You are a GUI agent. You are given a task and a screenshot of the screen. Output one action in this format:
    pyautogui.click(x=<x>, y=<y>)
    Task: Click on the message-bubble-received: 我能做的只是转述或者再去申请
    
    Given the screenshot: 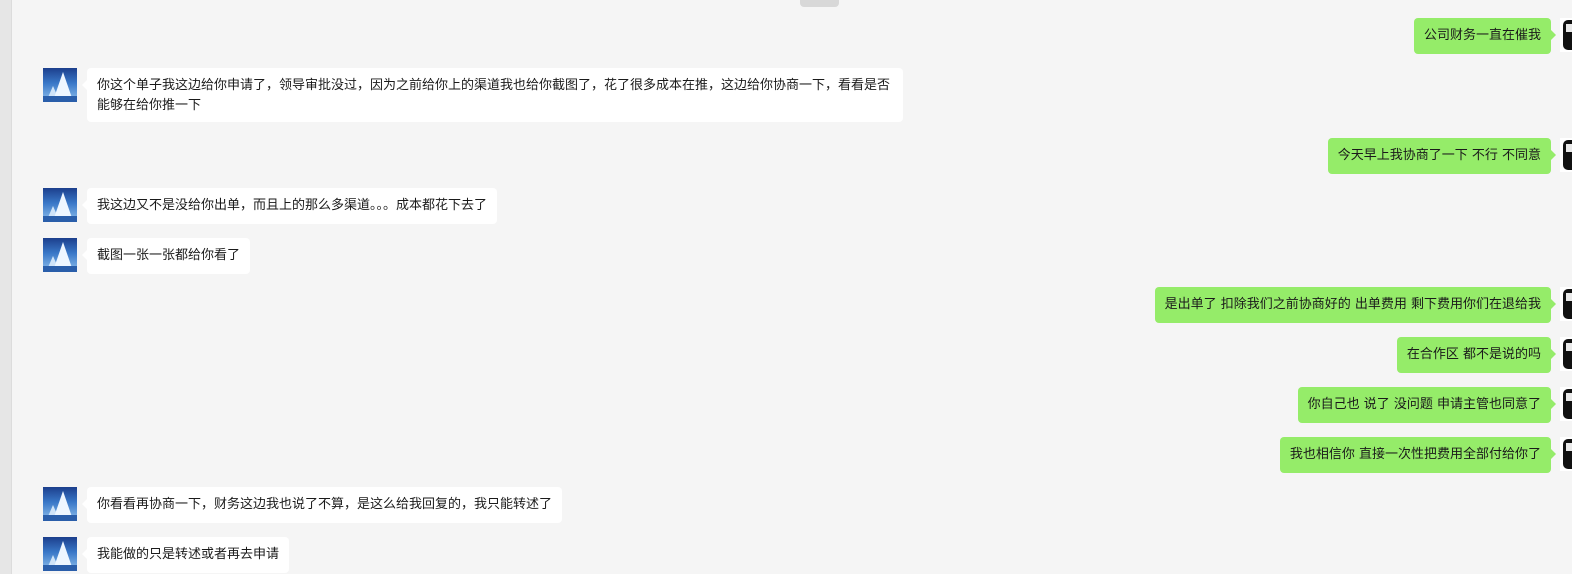 What is the action you would take?
    pyautogui.click(x=185, y=555)
    